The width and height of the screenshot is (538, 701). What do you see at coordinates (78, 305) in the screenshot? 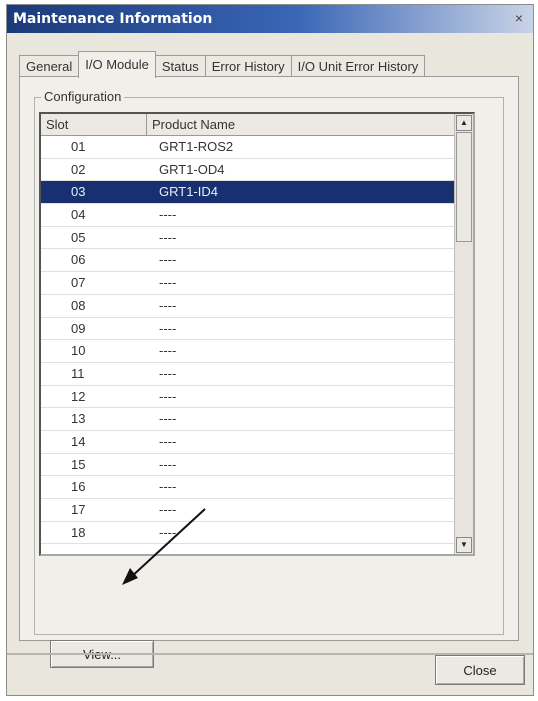
I see `slot-cell: 08` at bounding box center [78, 305].